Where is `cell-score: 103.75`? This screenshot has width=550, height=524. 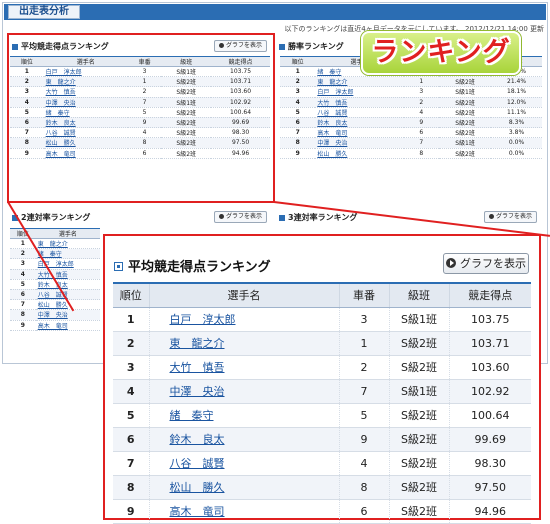
cell-score: 103.75 is located at coordinates (490, 319).